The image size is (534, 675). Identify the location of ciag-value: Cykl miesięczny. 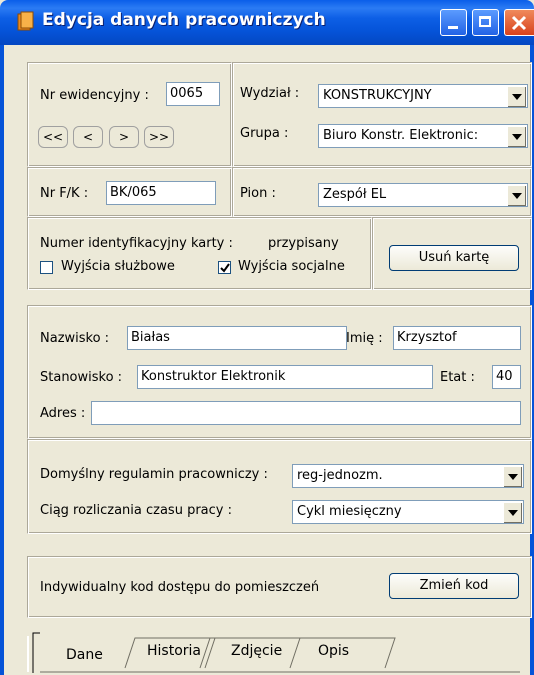
(349, 511).